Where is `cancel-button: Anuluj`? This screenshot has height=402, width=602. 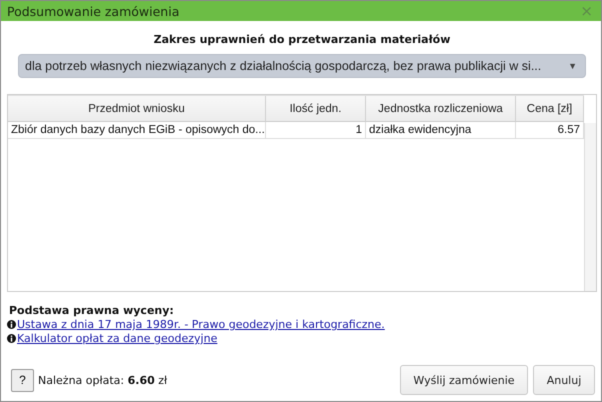
cancel-button: Anuluj is located at coordinates (564, 380).